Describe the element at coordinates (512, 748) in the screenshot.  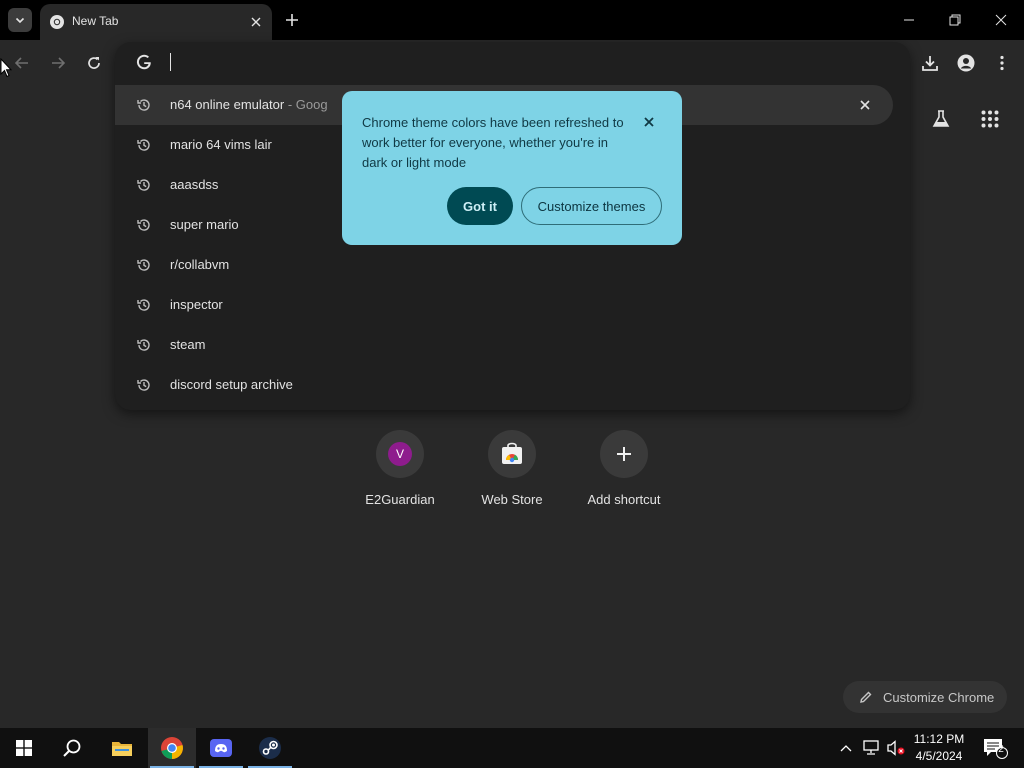
I see `taskbar: 11:12 PM 4/5/2024 2` at that location.